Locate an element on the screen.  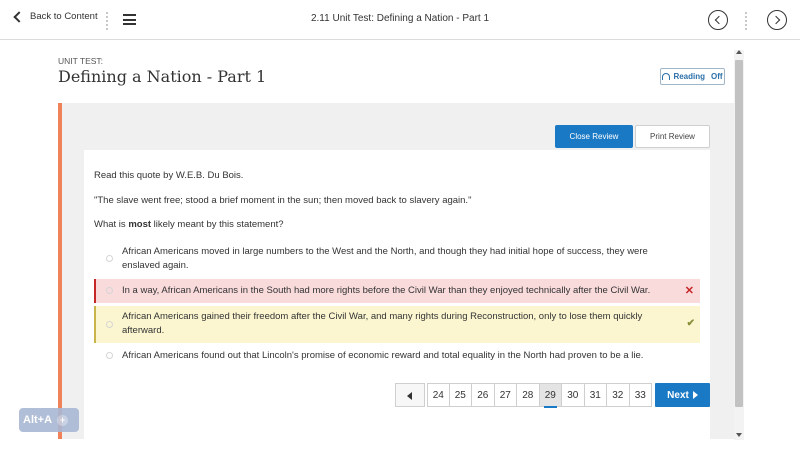
question-pagination: 24 25 26 27 28 29 30 31 32 33 Next is located at coordinates (552, 395).